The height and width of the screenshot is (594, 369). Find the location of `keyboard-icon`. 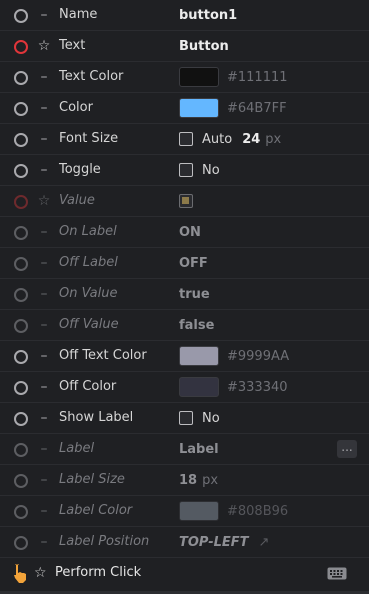

keyboard-icon is located at coordinates (337, 575).